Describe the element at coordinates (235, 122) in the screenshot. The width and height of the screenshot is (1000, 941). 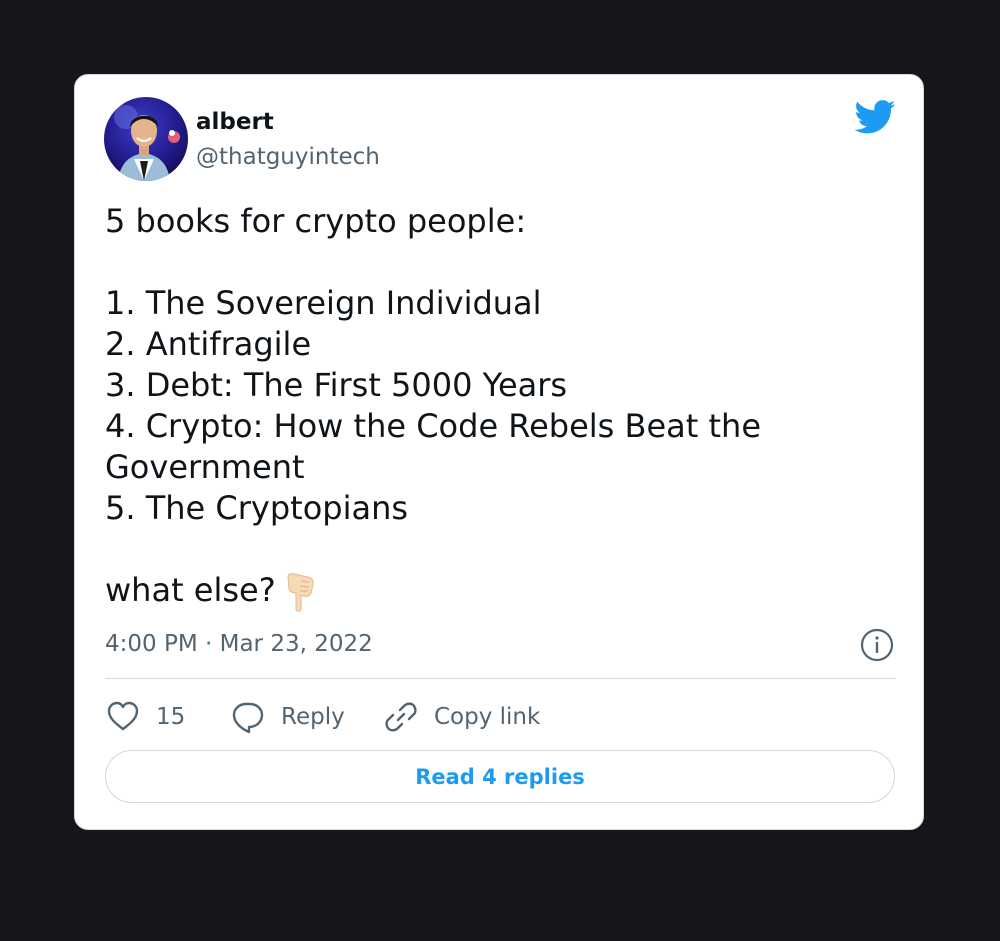
I see `author-display-name: albert` at that location.